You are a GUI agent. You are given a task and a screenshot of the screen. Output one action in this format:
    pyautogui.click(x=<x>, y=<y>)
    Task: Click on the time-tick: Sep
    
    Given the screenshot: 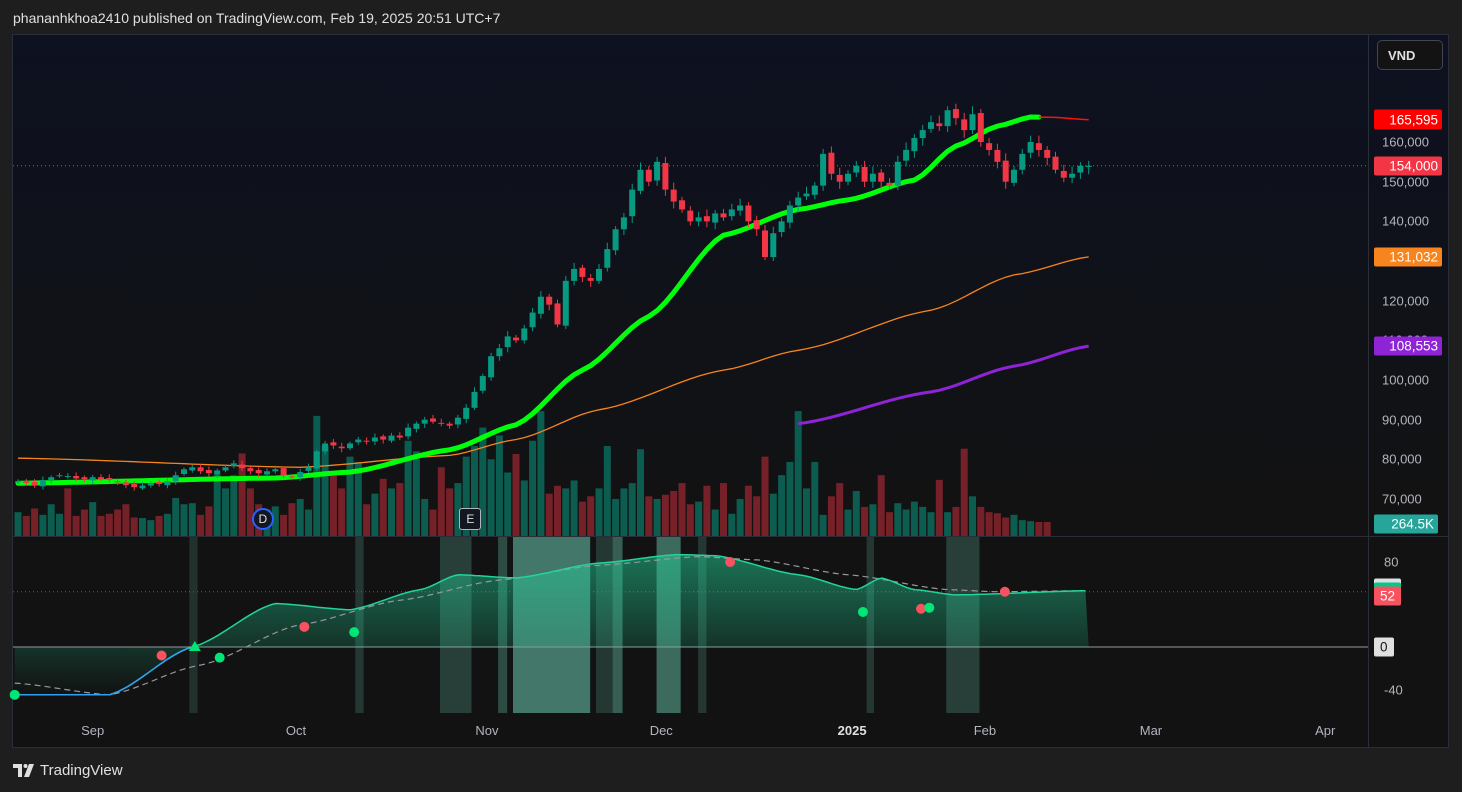 What is the action you would take?
    pyautogui.click(x=93, y=730)
    